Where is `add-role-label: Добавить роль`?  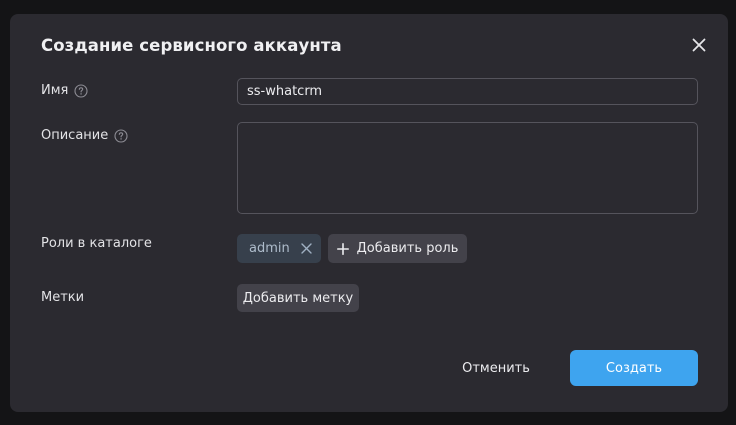
add-role-label: Добавить роль is located at coordinates (407, 248).